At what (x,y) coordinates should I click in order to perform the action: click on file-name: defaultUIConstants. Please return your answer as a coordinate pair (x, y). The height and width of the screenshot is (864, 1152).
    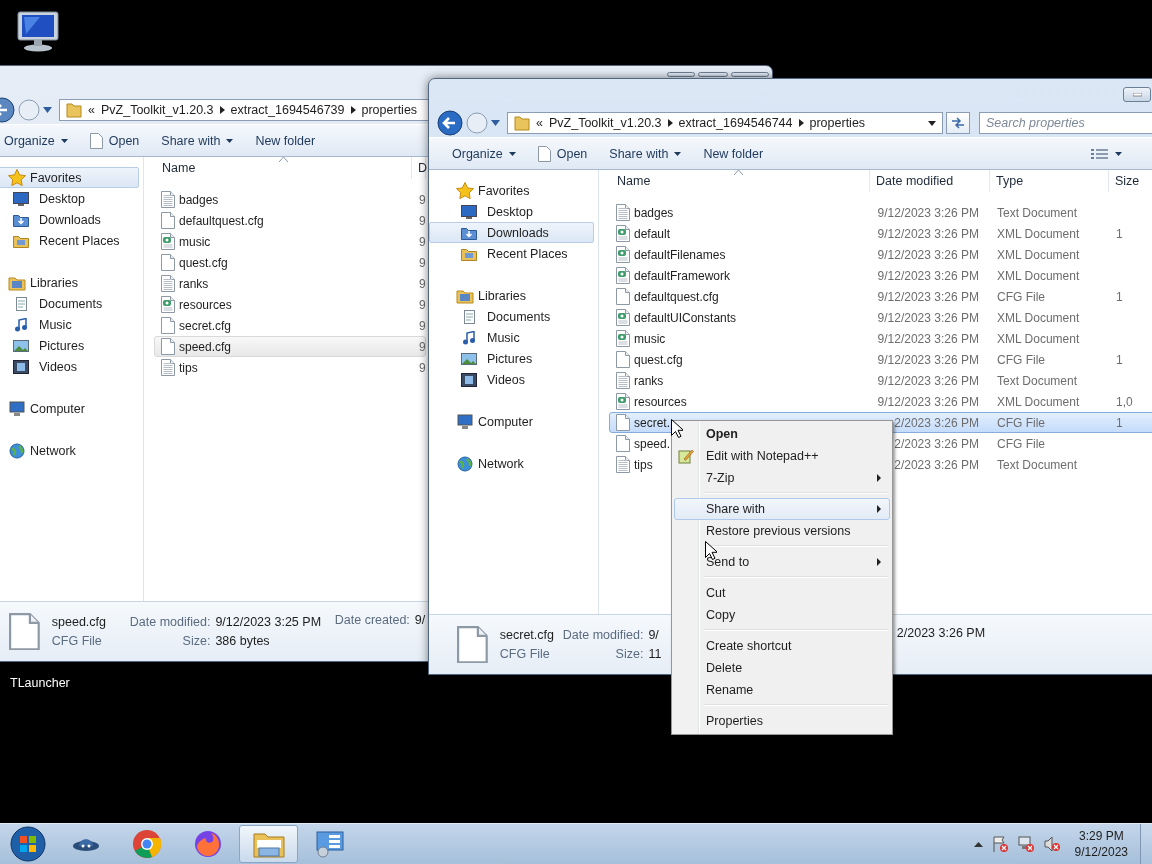
    Looking at the image, I should click on (685, 317).